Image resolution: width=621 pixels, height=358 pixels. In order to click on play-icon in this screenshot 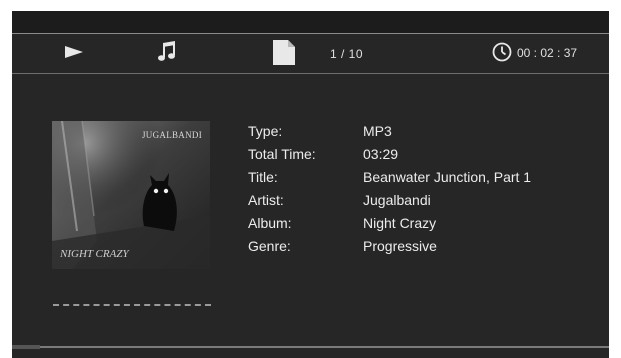, I will do `click(74, 52)`.